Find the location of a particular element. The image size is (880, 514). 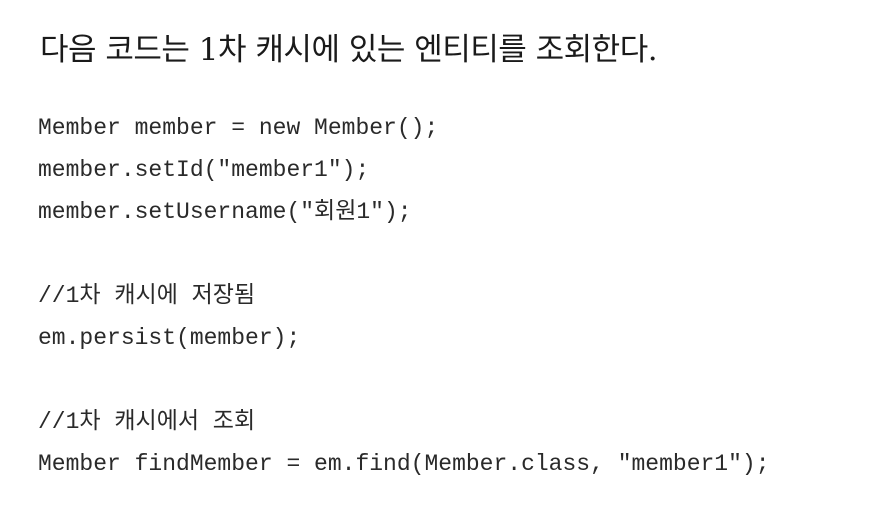

code-line-create-member: Member member = new Member(); is located at coordinates (238, 128).